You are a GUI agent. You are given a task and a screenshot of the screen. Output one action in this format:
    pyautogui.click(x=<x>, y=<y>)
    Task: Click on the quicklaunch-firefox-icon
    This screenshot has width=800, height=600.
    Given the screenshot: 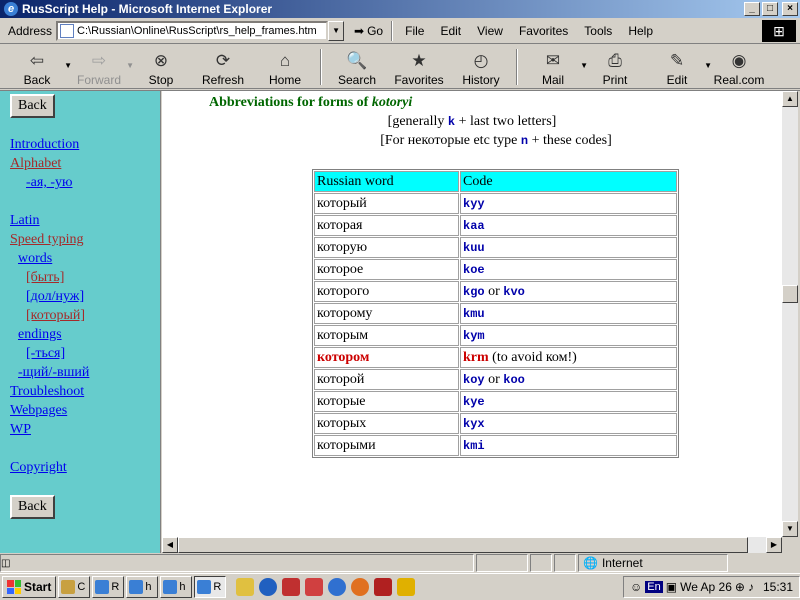 What is the action you would take?
    pyautogui.click(x=360, y=587)
    